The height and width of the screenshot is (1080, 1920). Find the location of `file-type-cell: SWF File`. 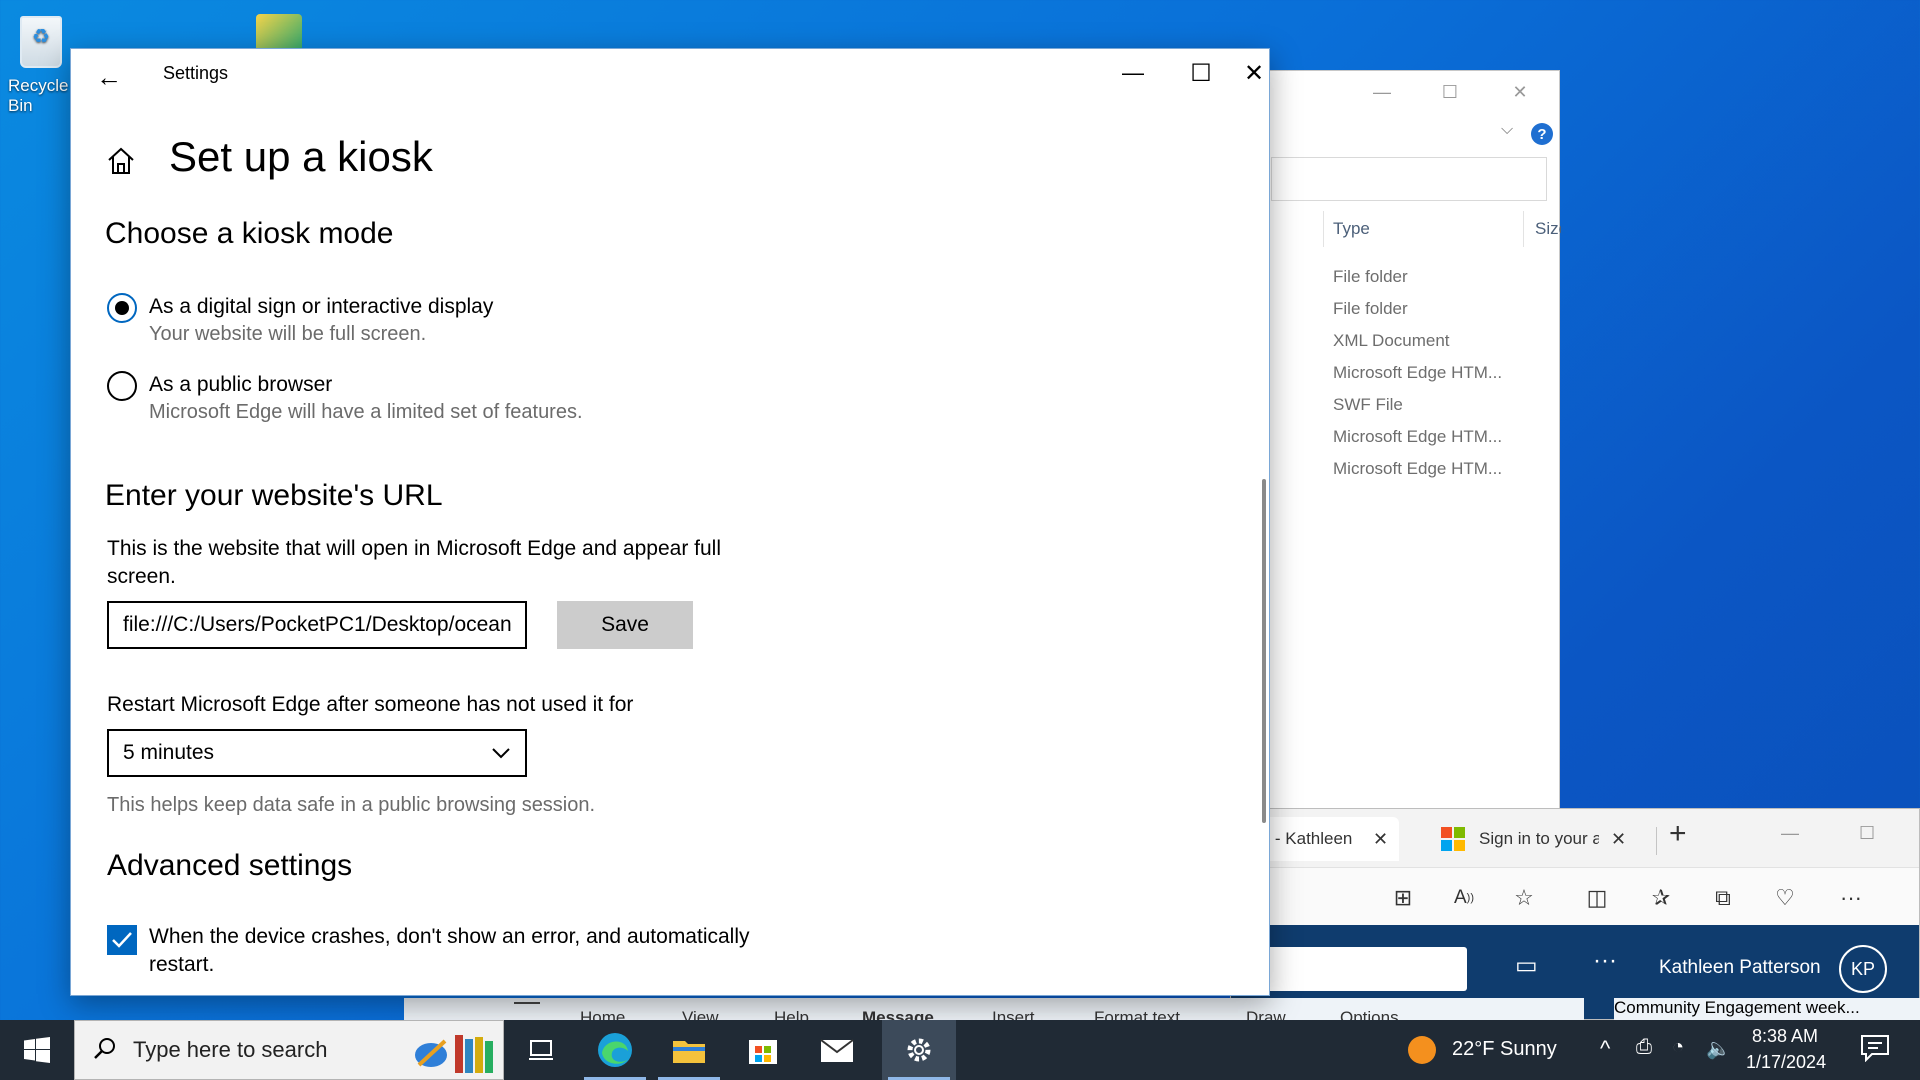

file-type-cell: SWF File is located at coordinates (1368, 404).